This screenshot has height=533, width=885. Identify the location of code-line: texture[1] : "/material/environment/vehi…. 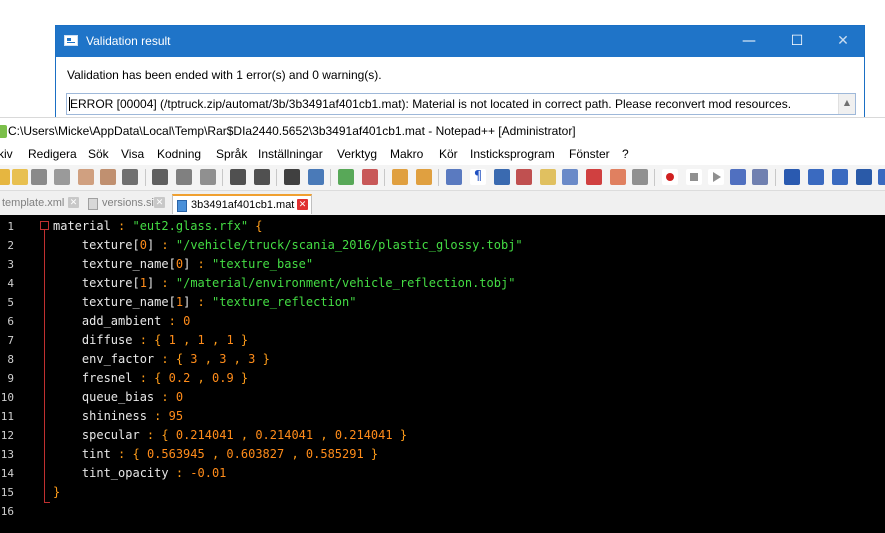
(284, 283).